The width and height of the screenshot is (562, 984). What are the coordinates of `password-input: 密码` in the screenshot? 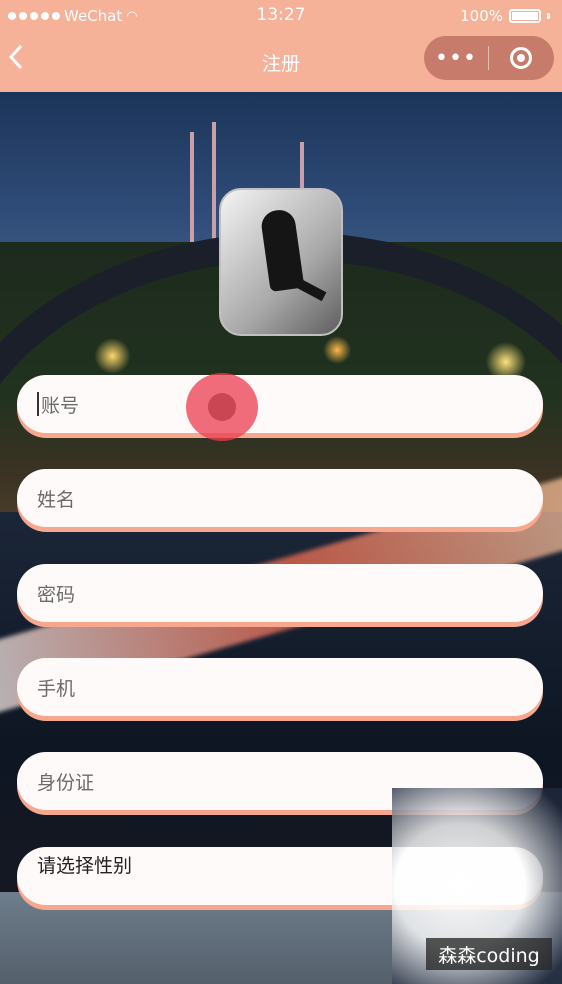 It's located at (280, 593).